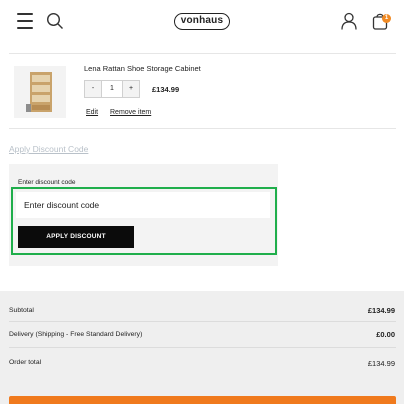 The image size is (404, 404). I want to click on edit-item-link: Edit, so click(92, 112).